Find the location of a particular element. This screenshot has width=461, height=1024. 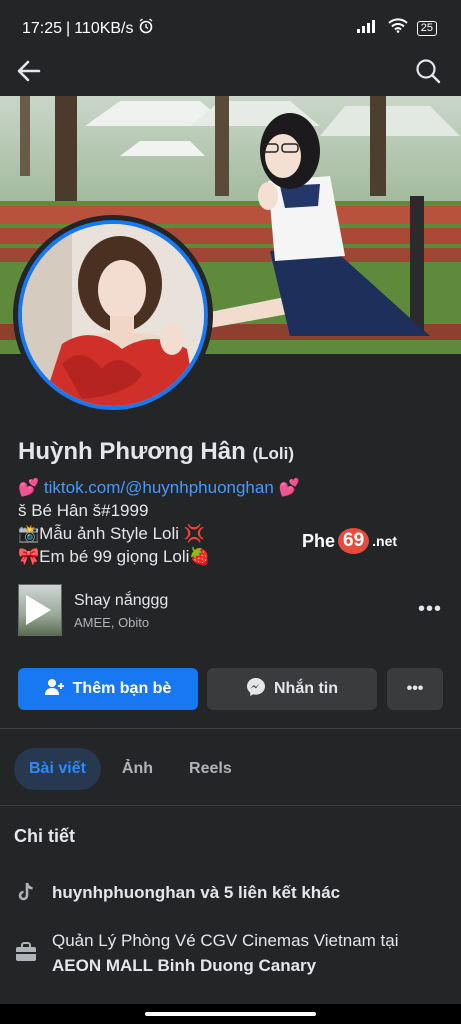

profile-nickname: (Loli) is located at coordinates (273, 453).